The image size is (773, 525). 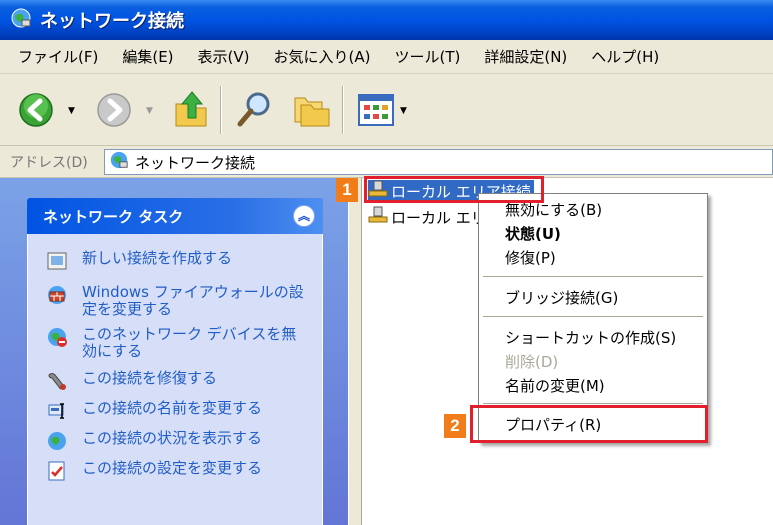 What do you see at coordinates (386, 20) in the screenshot?
I see `title-bar: ネットワーク接続` at bounding box center [386, 20].